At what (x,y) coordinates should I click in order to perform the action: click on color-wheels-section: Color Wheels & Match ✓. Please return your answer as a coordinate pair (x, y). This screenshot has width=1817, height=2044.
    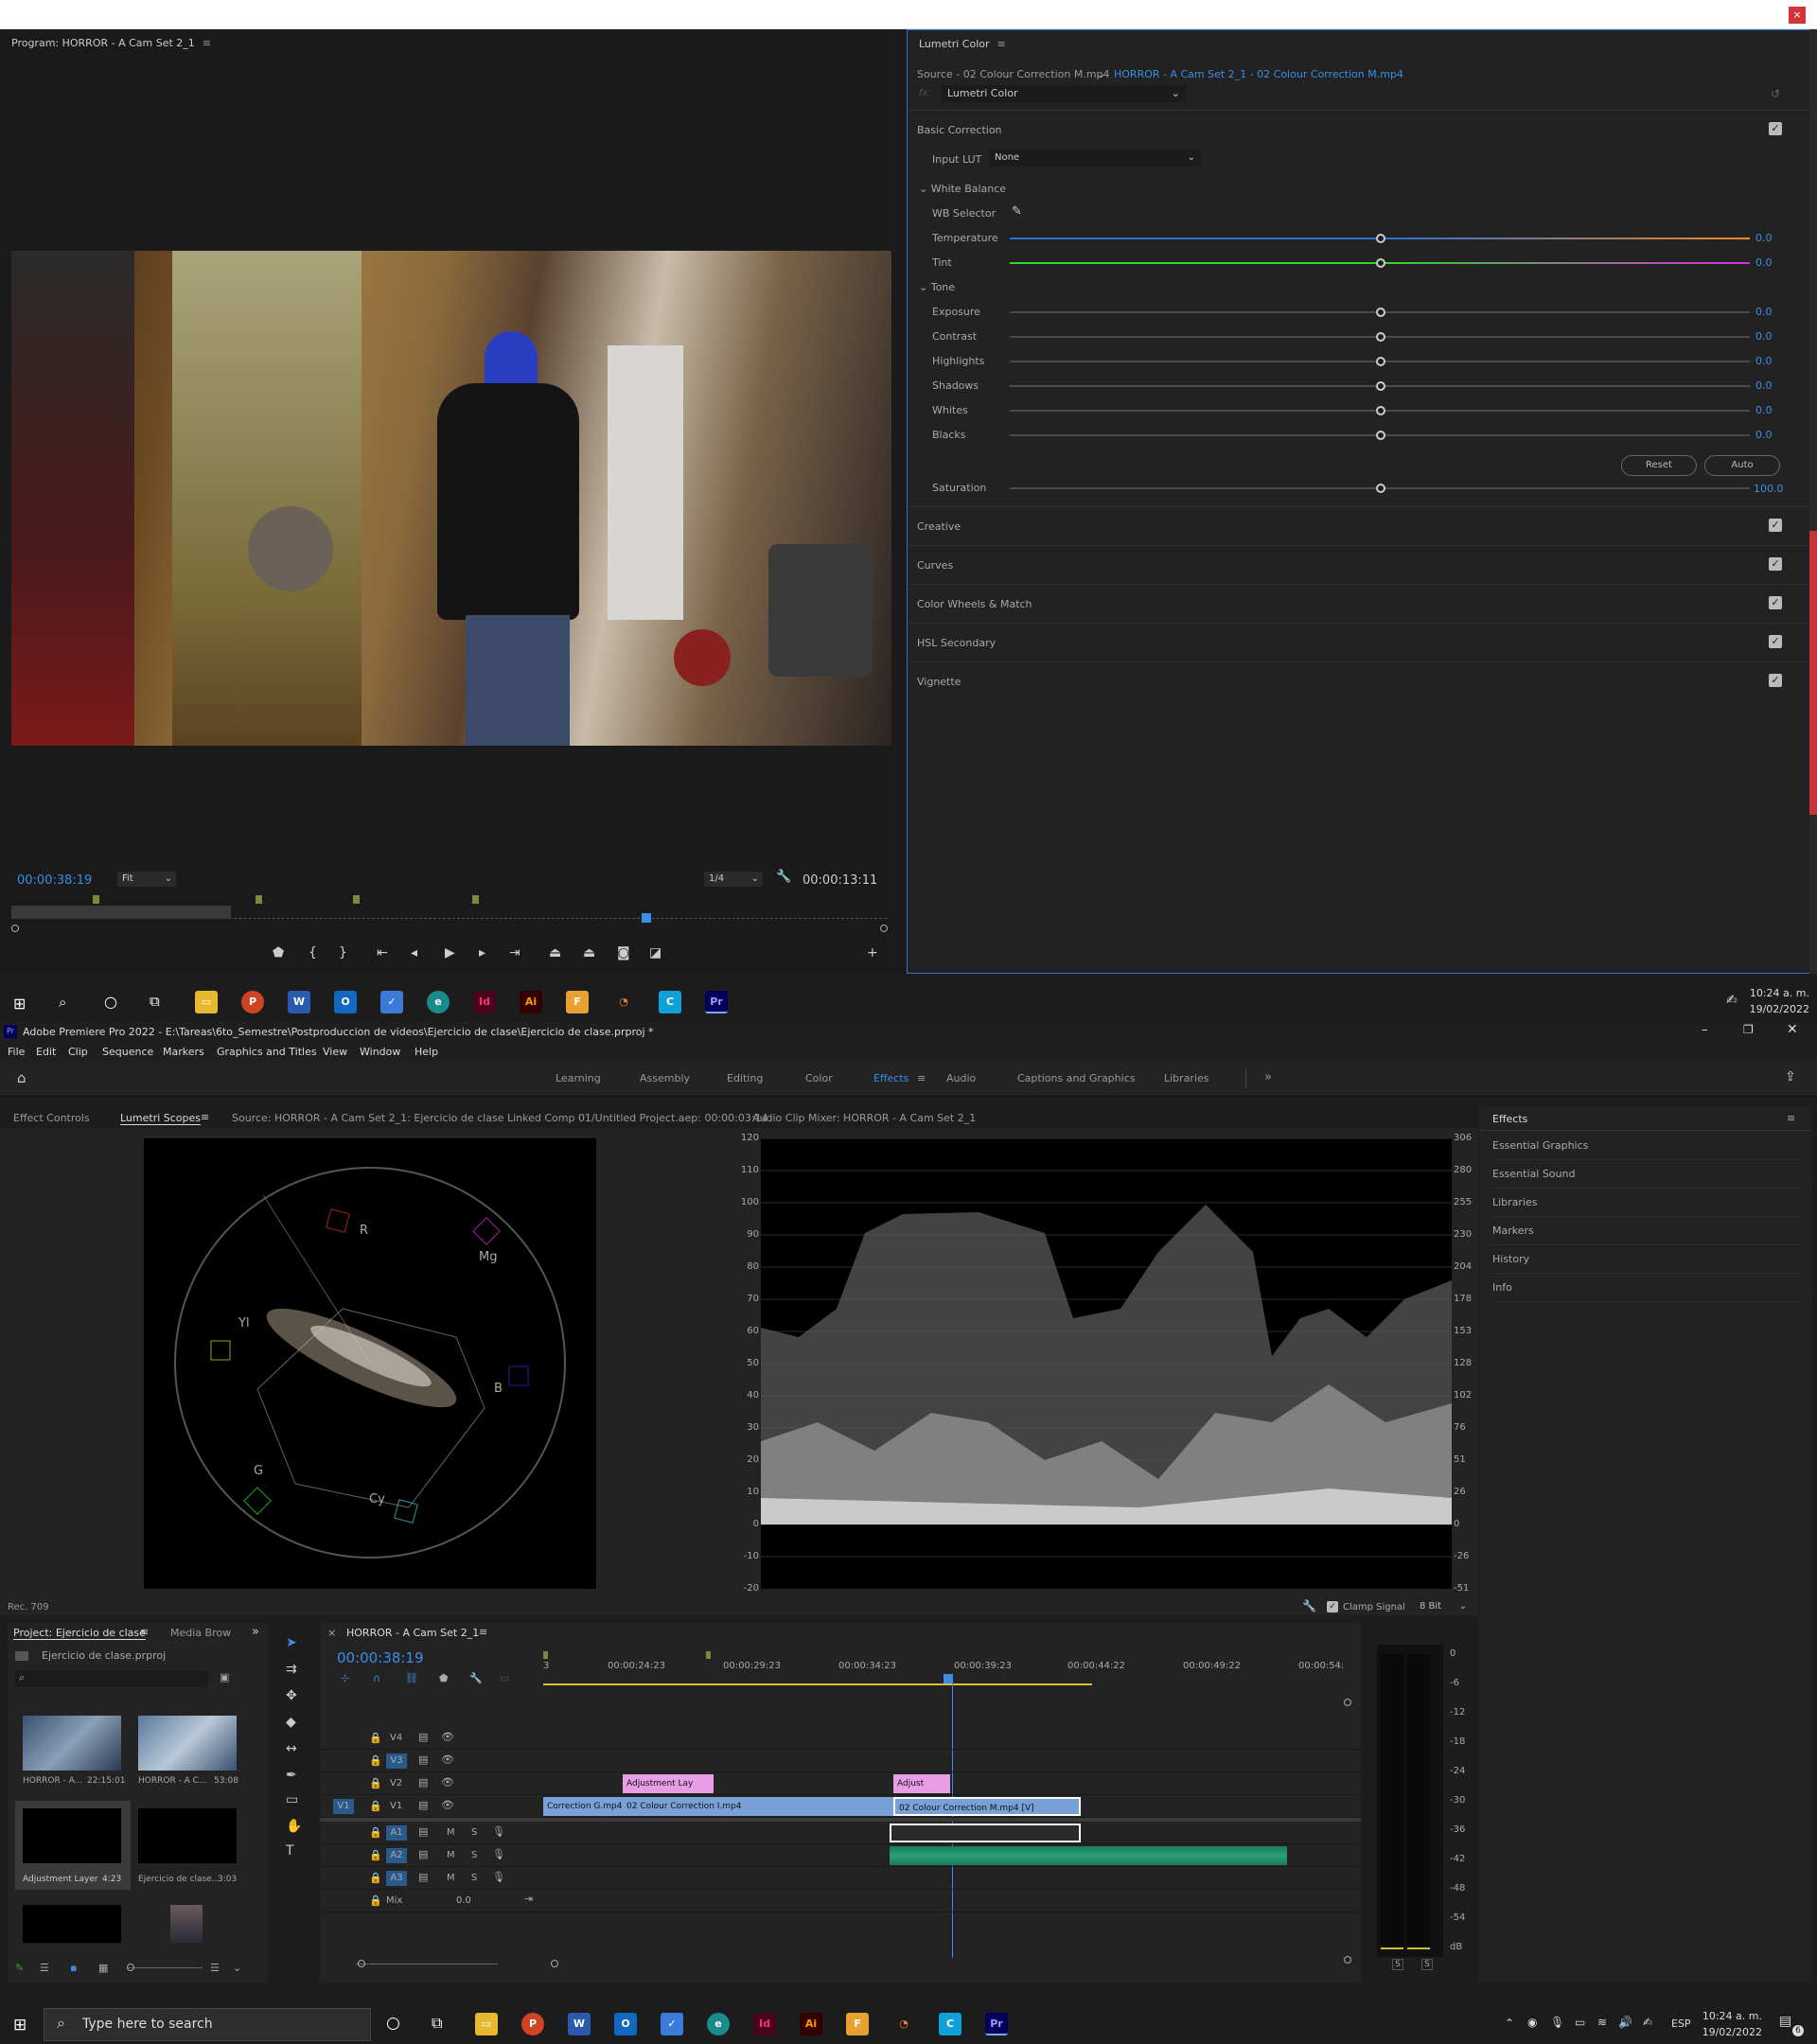
    Looking at the image, I should click on (1358, 603).